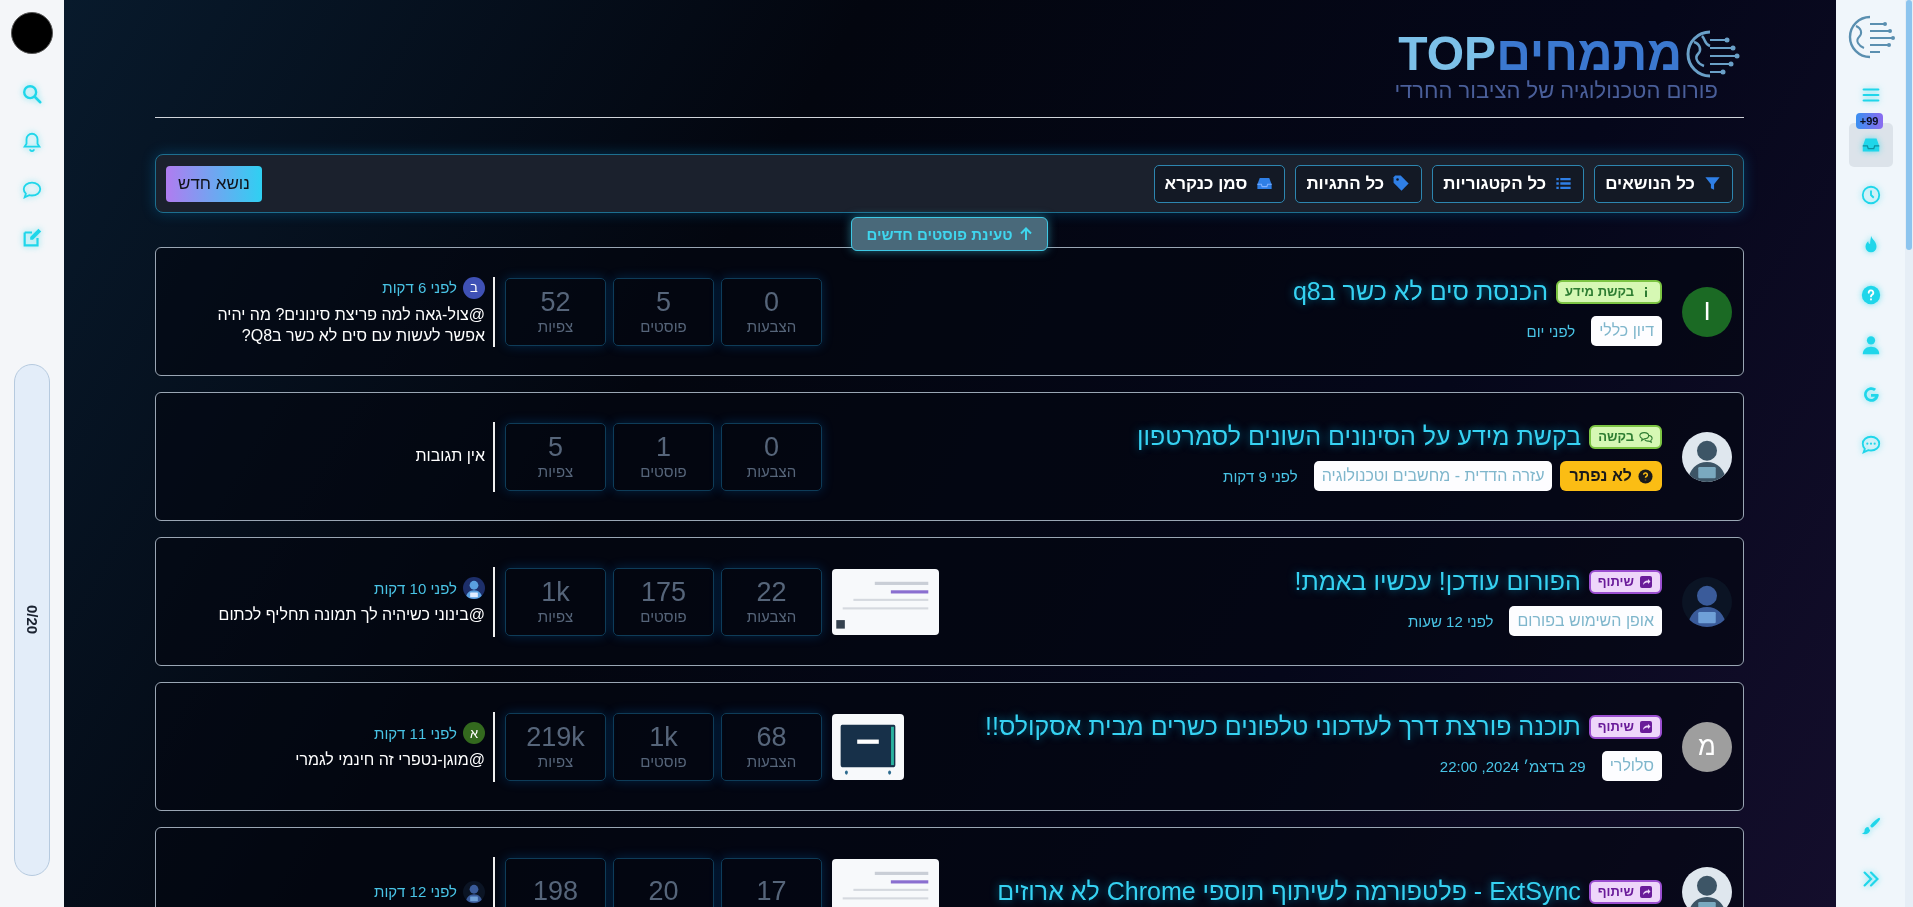  Describe the element at coordinates (1609, 291) in the screenshot. I see `topic-badge: בקשת מידע` at that location.